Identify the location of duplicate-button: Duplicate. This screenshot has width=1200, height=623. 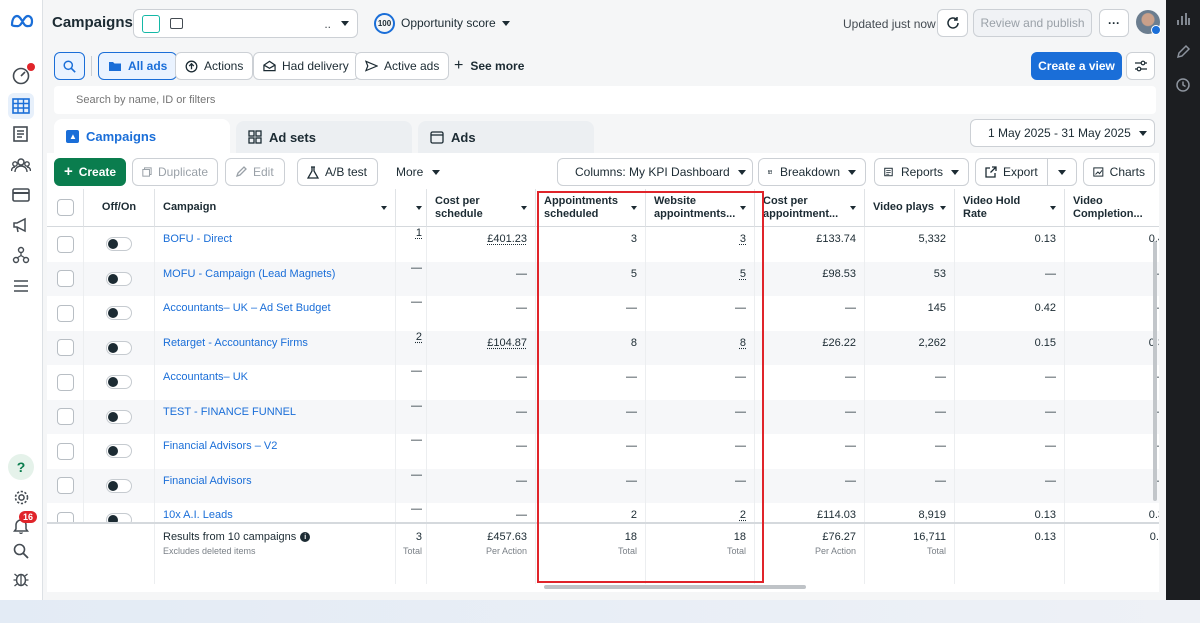
(175, 172).